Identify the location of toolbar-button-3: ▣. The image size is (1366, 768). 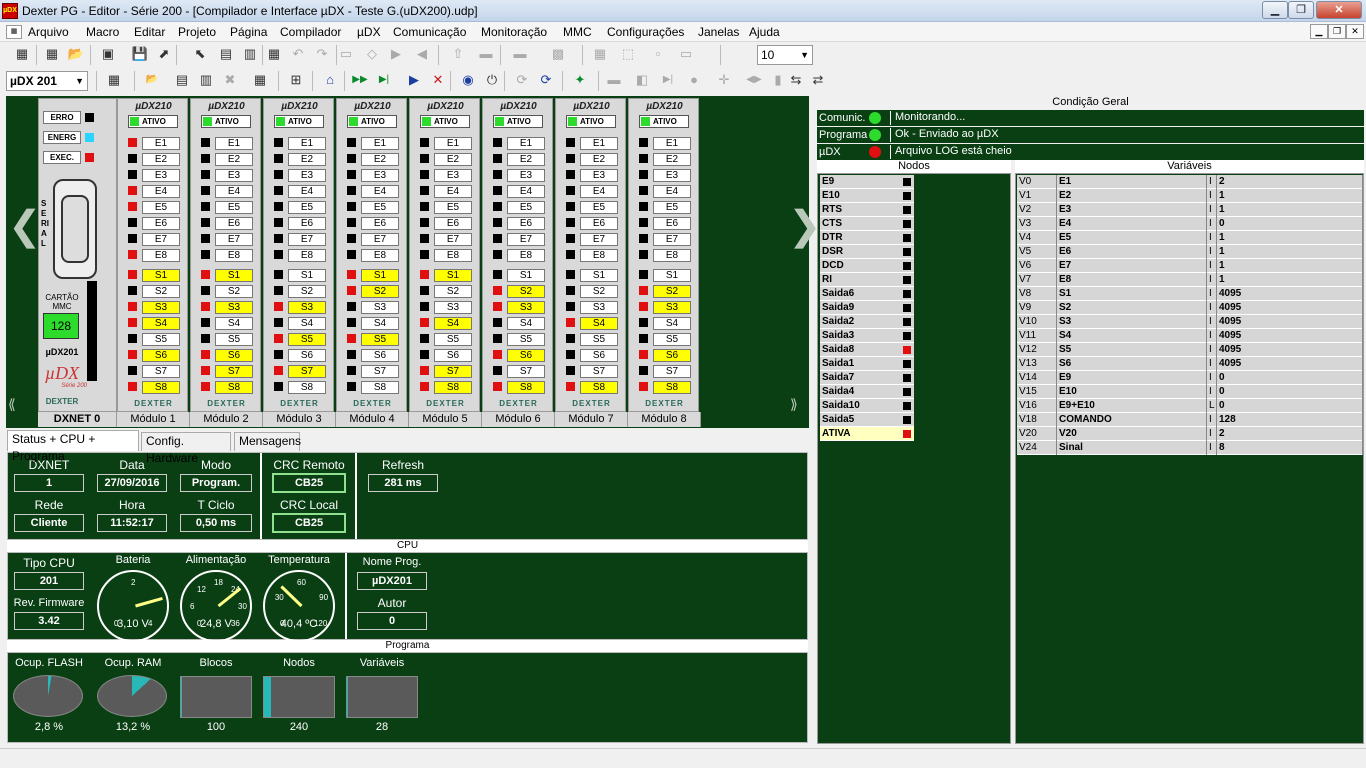
(108, 54).